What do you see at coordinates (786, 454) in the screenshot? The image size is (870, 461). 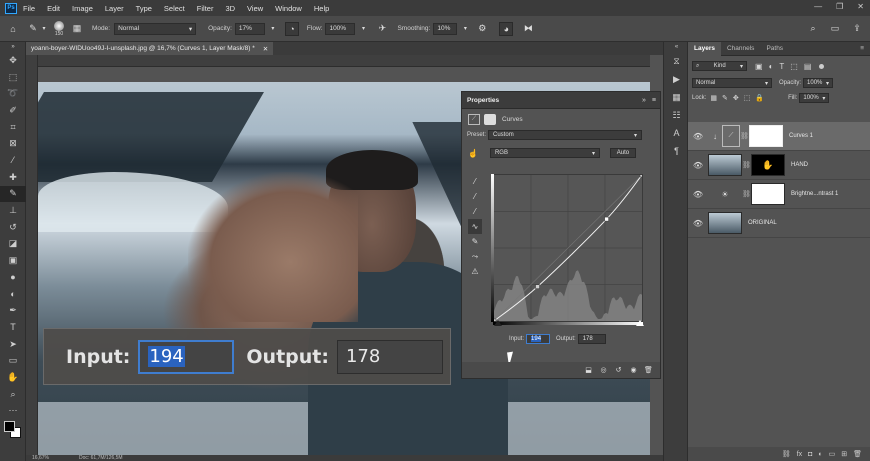 I see `link-layers-icon: ⛓` at bounding box center [786, 454].